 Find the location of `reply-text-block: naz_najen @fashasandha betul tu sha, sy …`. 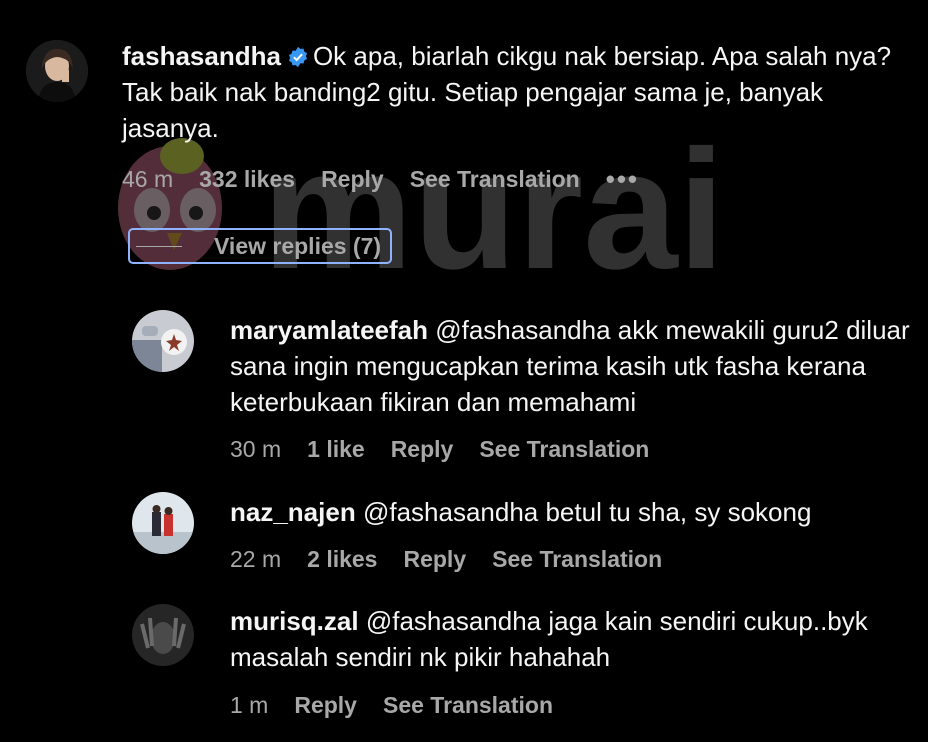

reply-text-block: naz_najen @fashasandha betul tu sha, sy … is located at coordinates (570, 512).